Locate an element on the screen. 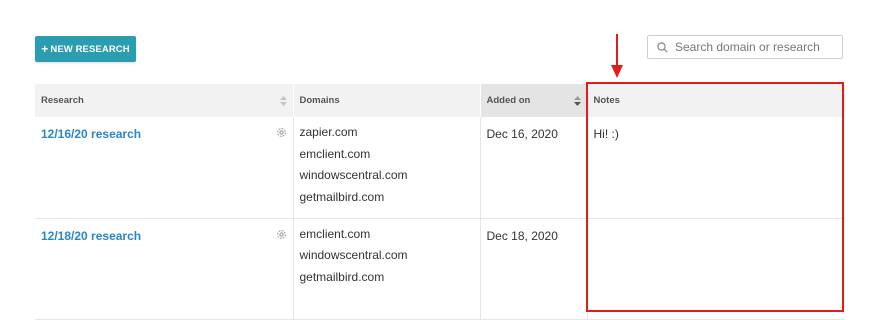 The image size is (880, 320). column-header-added-on: Added on is located at coordinates (534, 100).